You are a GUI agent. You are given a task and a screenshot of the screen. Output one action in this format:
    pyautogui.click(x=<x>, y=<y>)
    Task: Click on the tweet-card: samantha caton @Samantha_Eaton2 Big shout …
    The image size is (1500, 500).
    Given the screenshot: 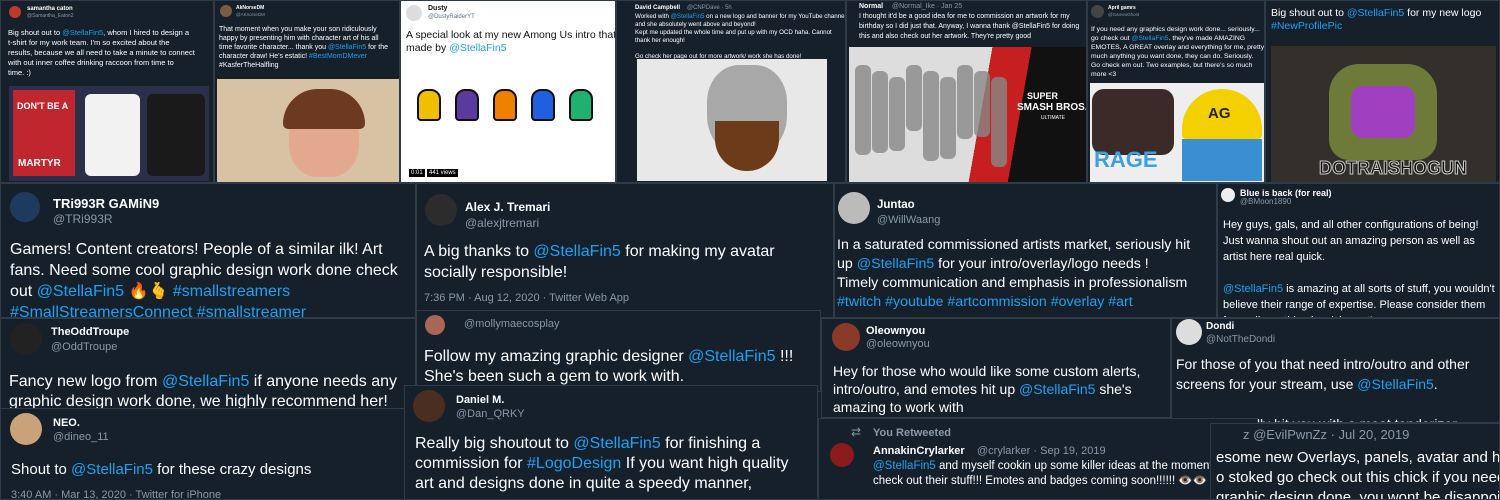 What is the action you would take?
    pyautogui.click(x=107, y=91)
    